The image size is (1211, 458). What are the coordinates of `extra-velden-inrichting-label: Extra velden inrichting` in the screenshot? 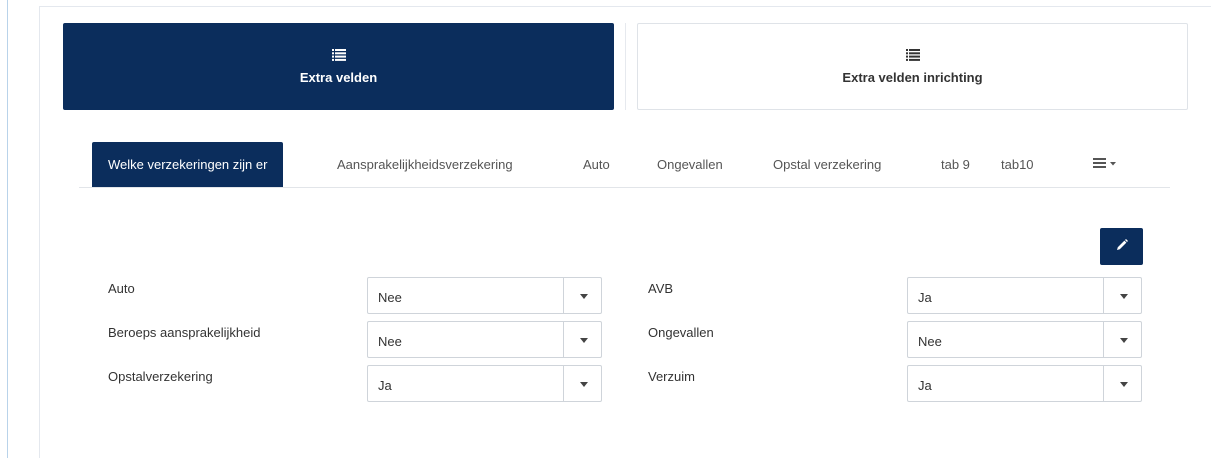 It's located at (912, 77).